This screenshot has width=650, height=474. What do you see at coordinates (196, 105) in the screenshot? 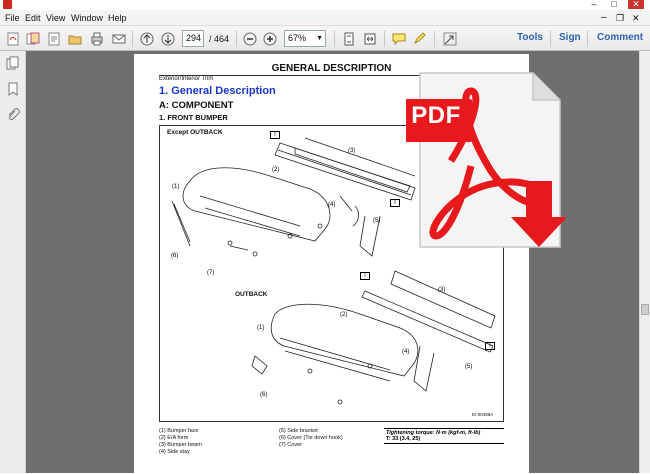
I see `heading-component: A: COMPONENT` at bounding box center [196, 105].